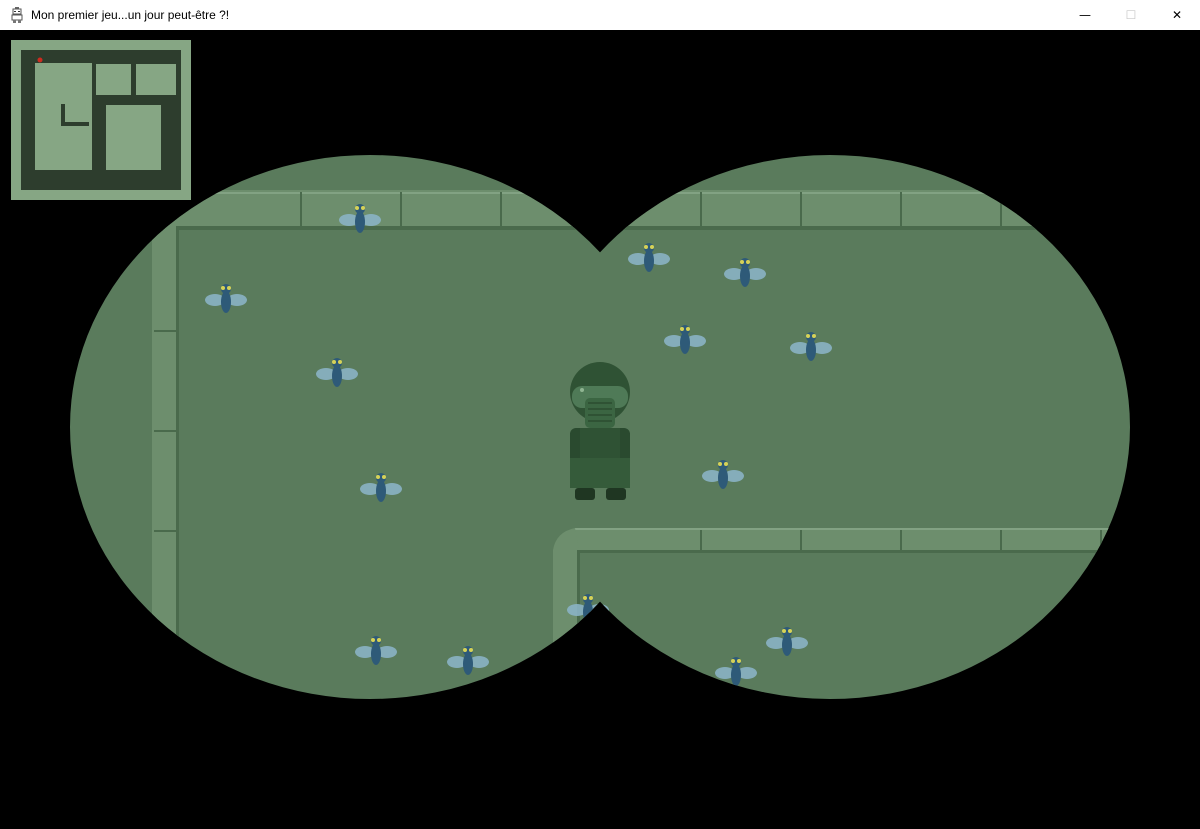 This screenshot has height=829, width=1200. What do you see at coordinates (40, 60) in the screenshot?
I see `minimap-player-dot` at bounding box center [40, 60].